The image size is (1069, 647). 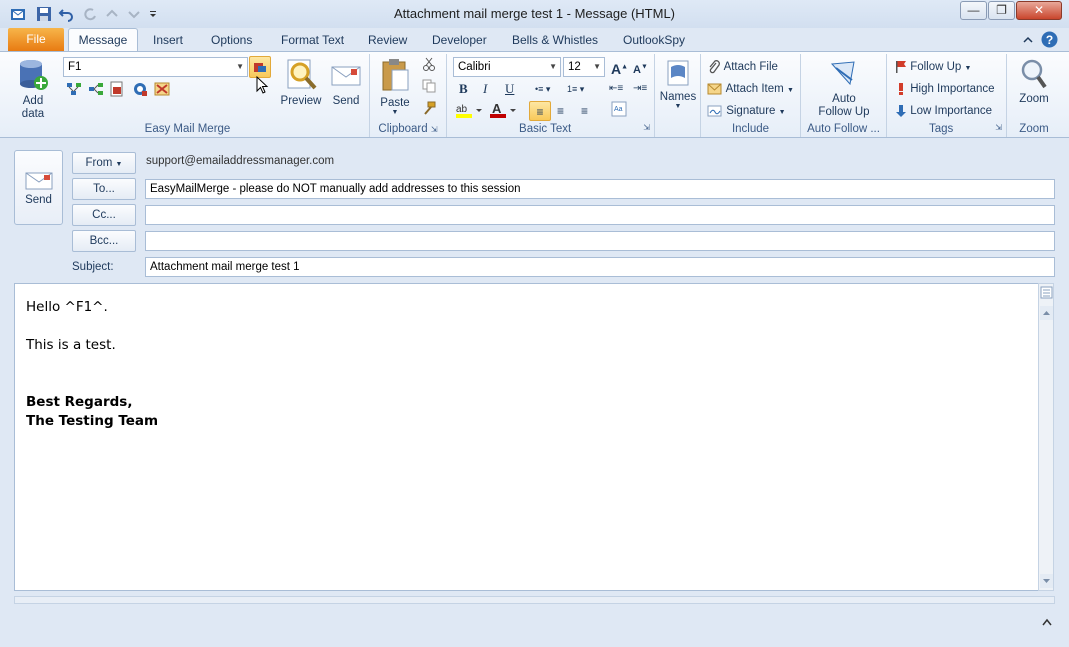 What do you see at coordinates (1046, 292) in the screenshot?
I see `ruler-toggle-icon` at bounding box center [1046, 292].